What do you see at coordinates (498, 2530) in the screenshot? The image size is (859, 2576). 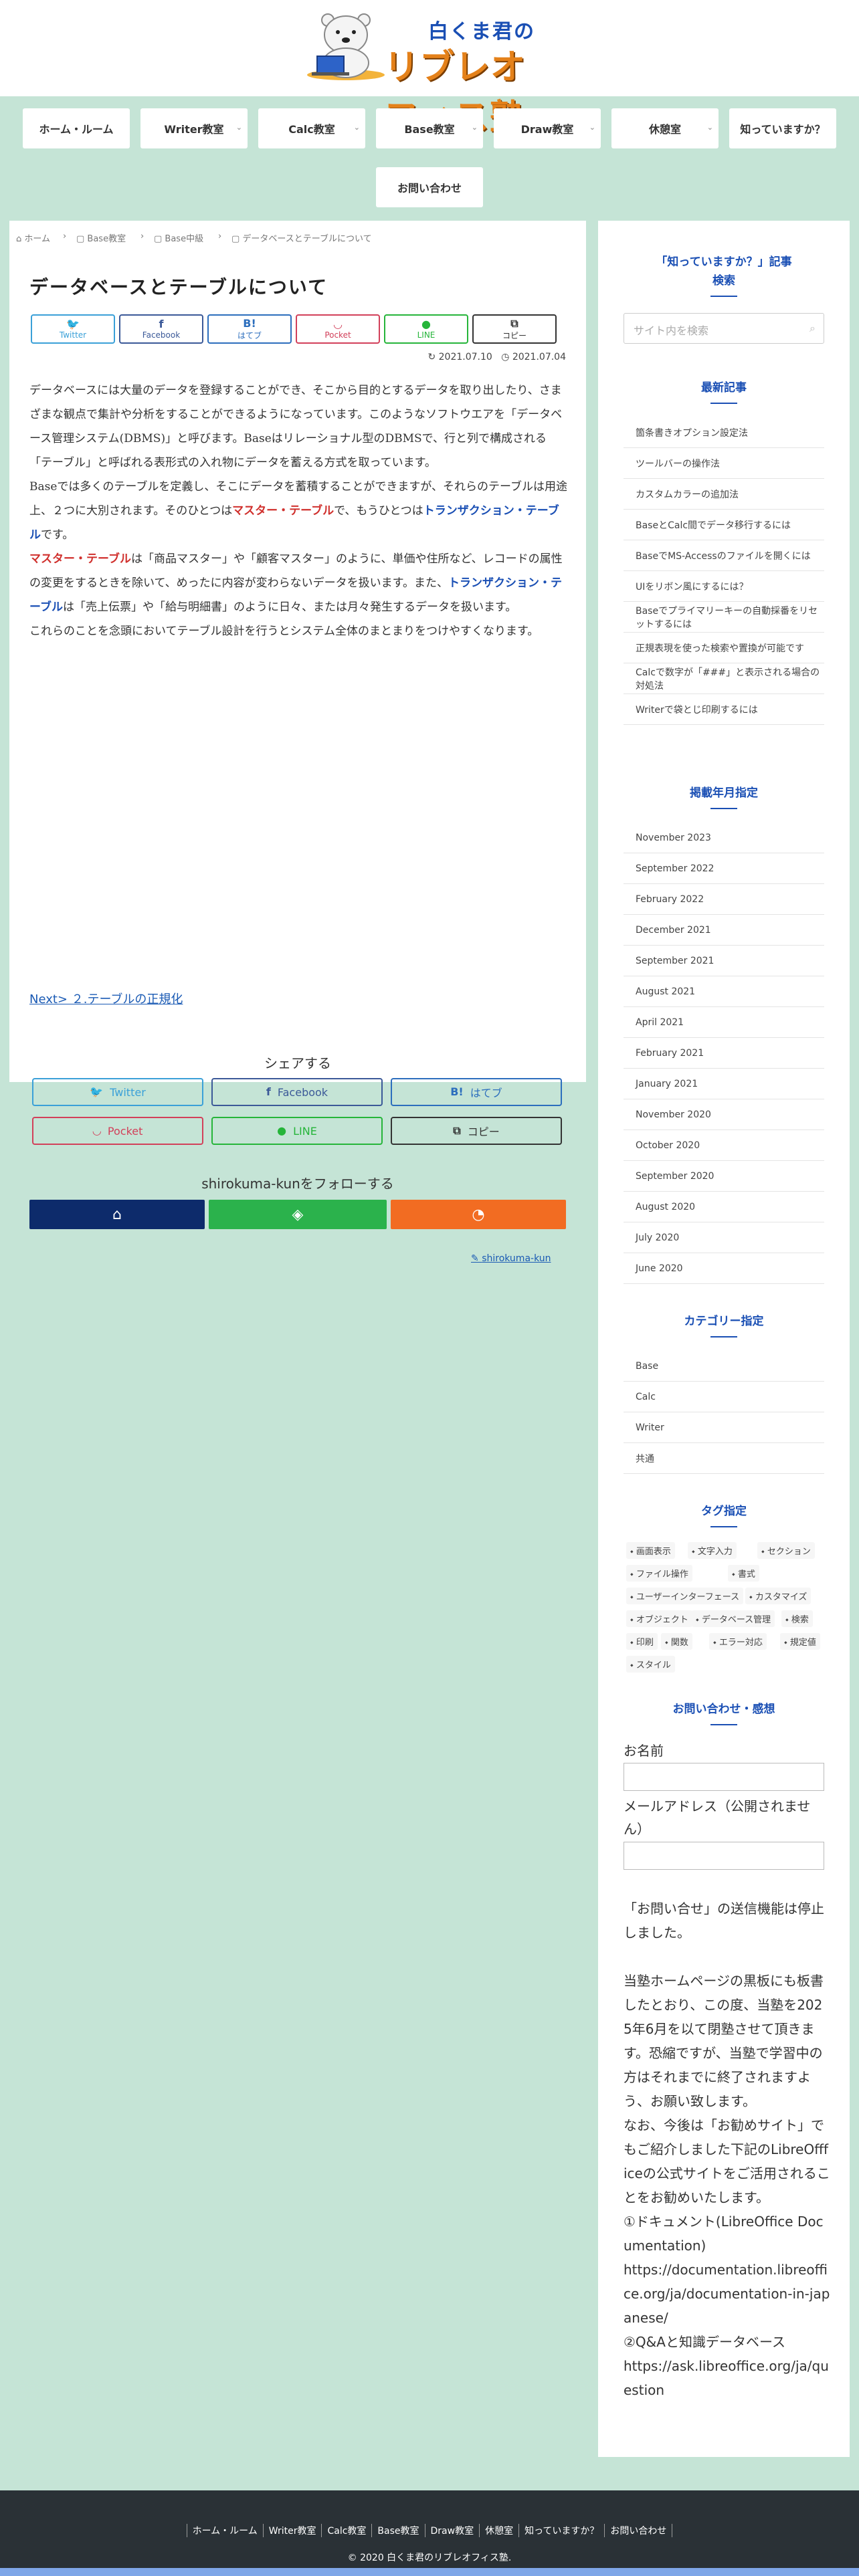 I see `footer-nav-link: 休憩室` at bounding box center [498, 2530].